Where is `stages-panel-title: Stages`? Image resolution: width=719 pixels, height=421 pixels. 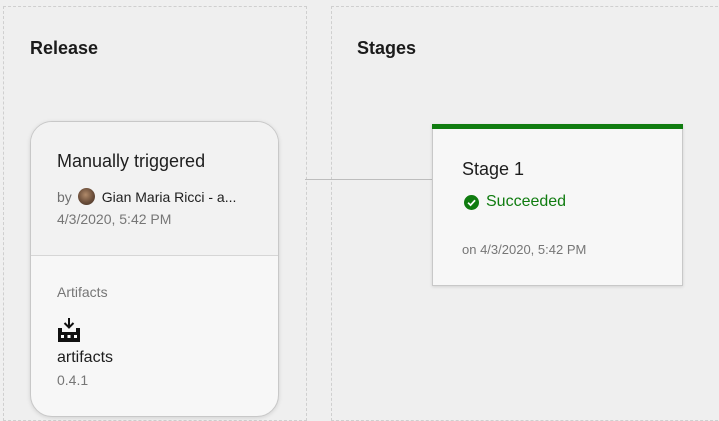
stages-panel-title: Stages is located at coordinates (387, 48).